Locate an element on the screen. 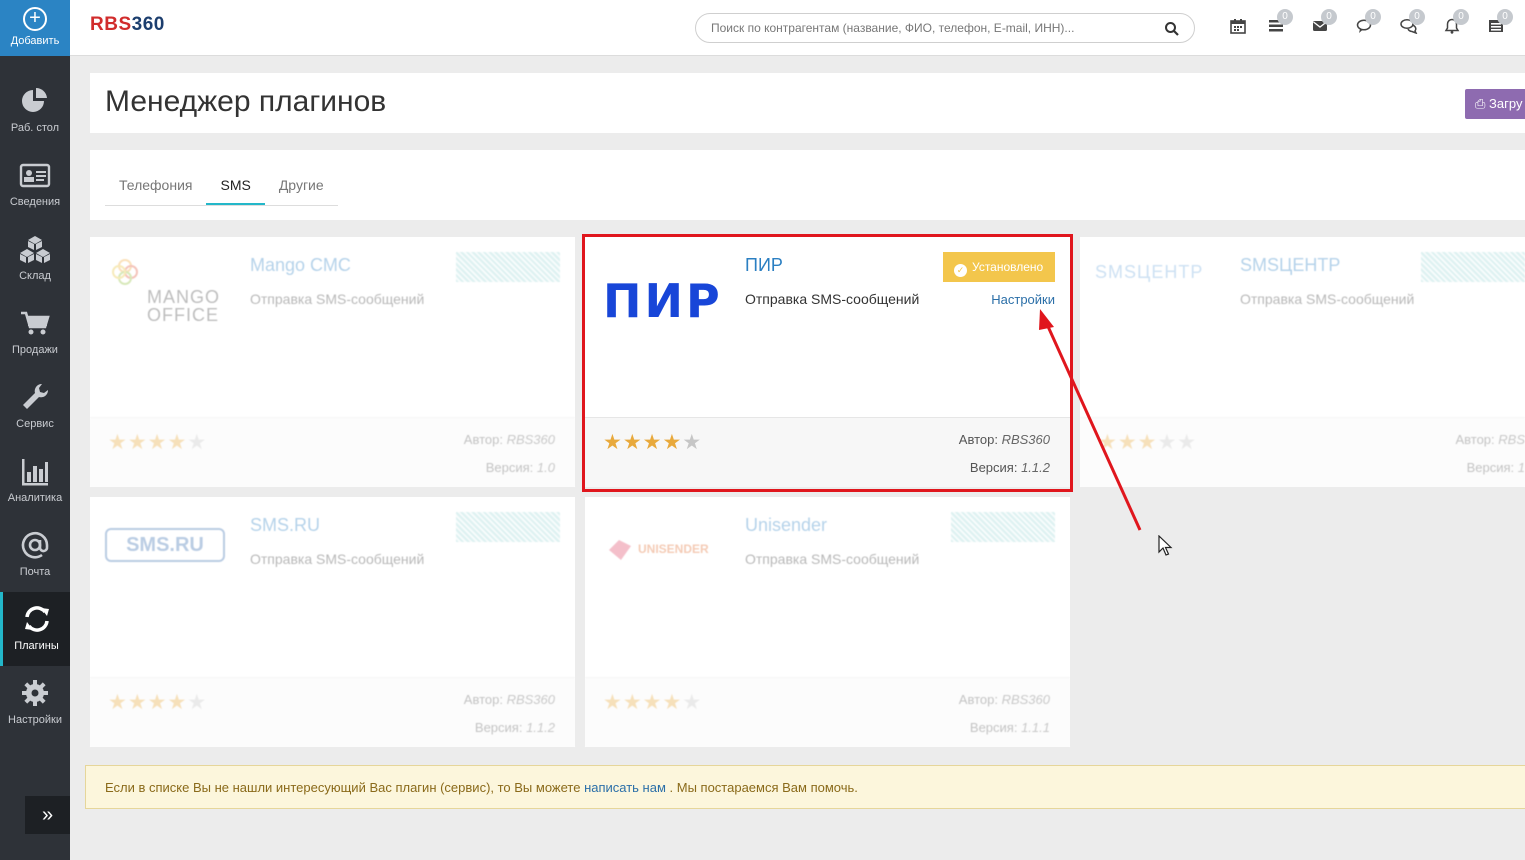 The height and width of the screenshot is (860, 1525). comments-badge: 0 is located at coordinates (1417, 17).